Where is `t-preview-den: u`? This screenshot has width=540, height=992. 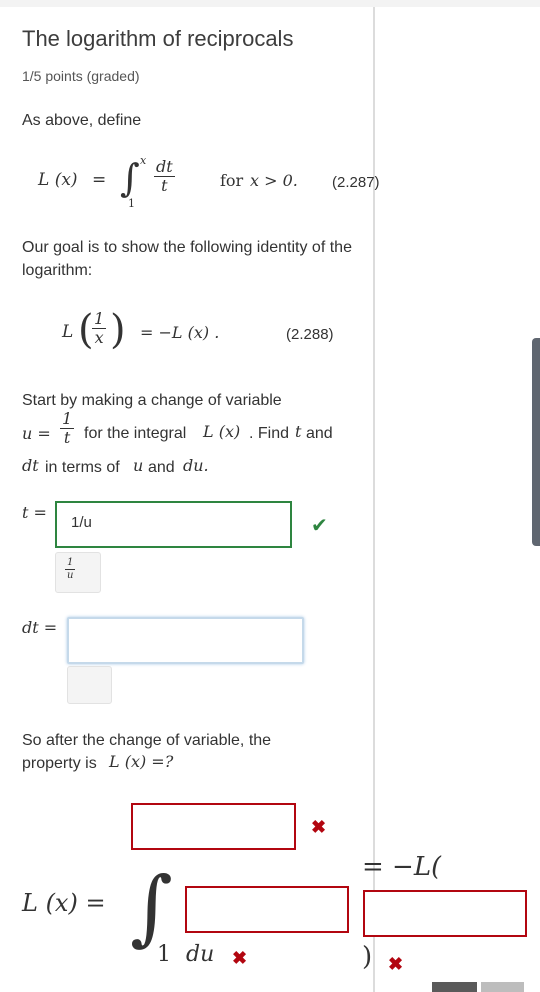 t-preview-den: u is located at coordinates (70, 575).